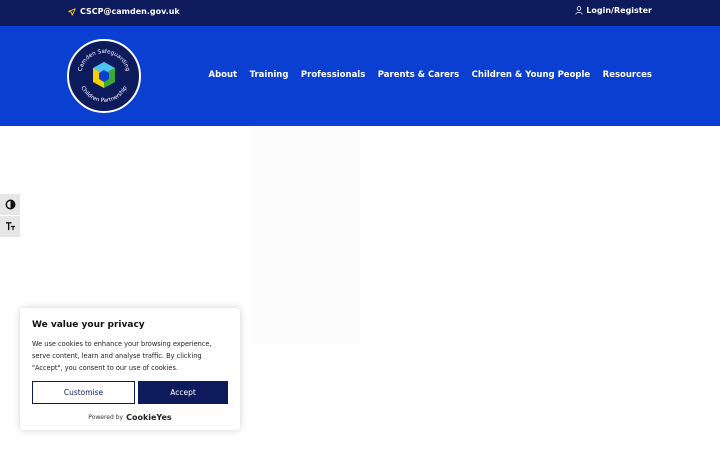 The image size is (720, 450). Describe the element at coordinates (183, 392) in the screenshot. I see `accept-button: Accept` at that location.